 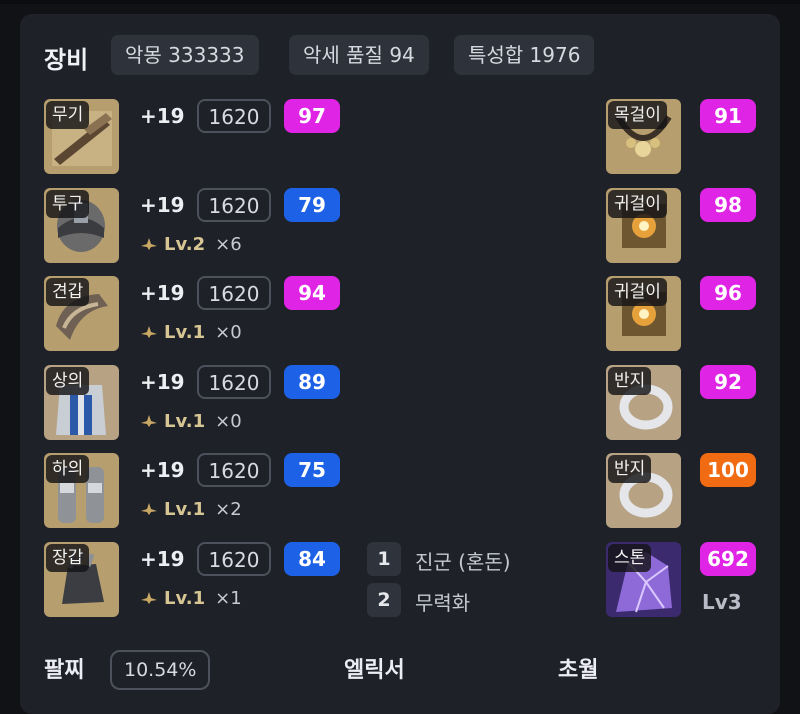 What do you see at coordinates (312, 205) in the screenshot?
I see `quality-badge: 79` at bounding box center [312, 205].